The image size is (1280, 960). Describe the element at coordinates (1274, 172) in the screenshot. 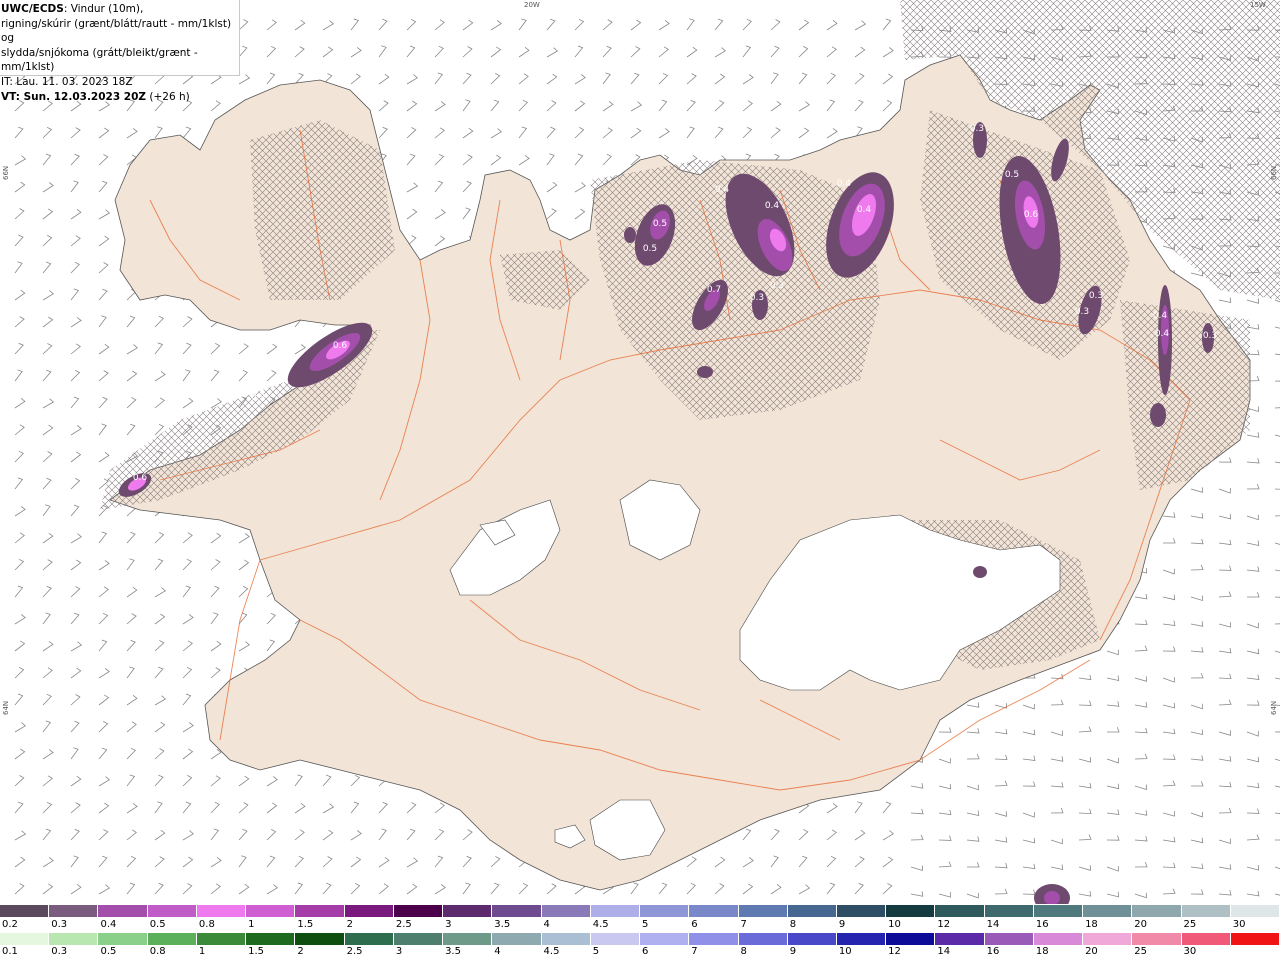

I see `graticule-label-66n-right: 66N` at that location.